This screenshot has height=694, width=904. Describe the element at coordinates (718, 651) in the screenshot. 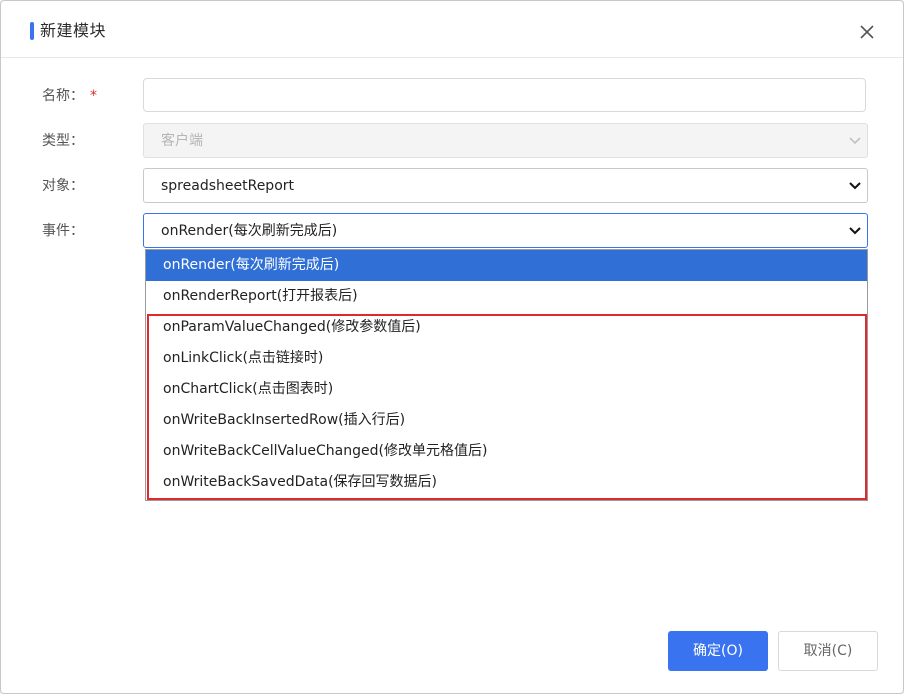

I see `ok-button: 确定(O)` at that location.